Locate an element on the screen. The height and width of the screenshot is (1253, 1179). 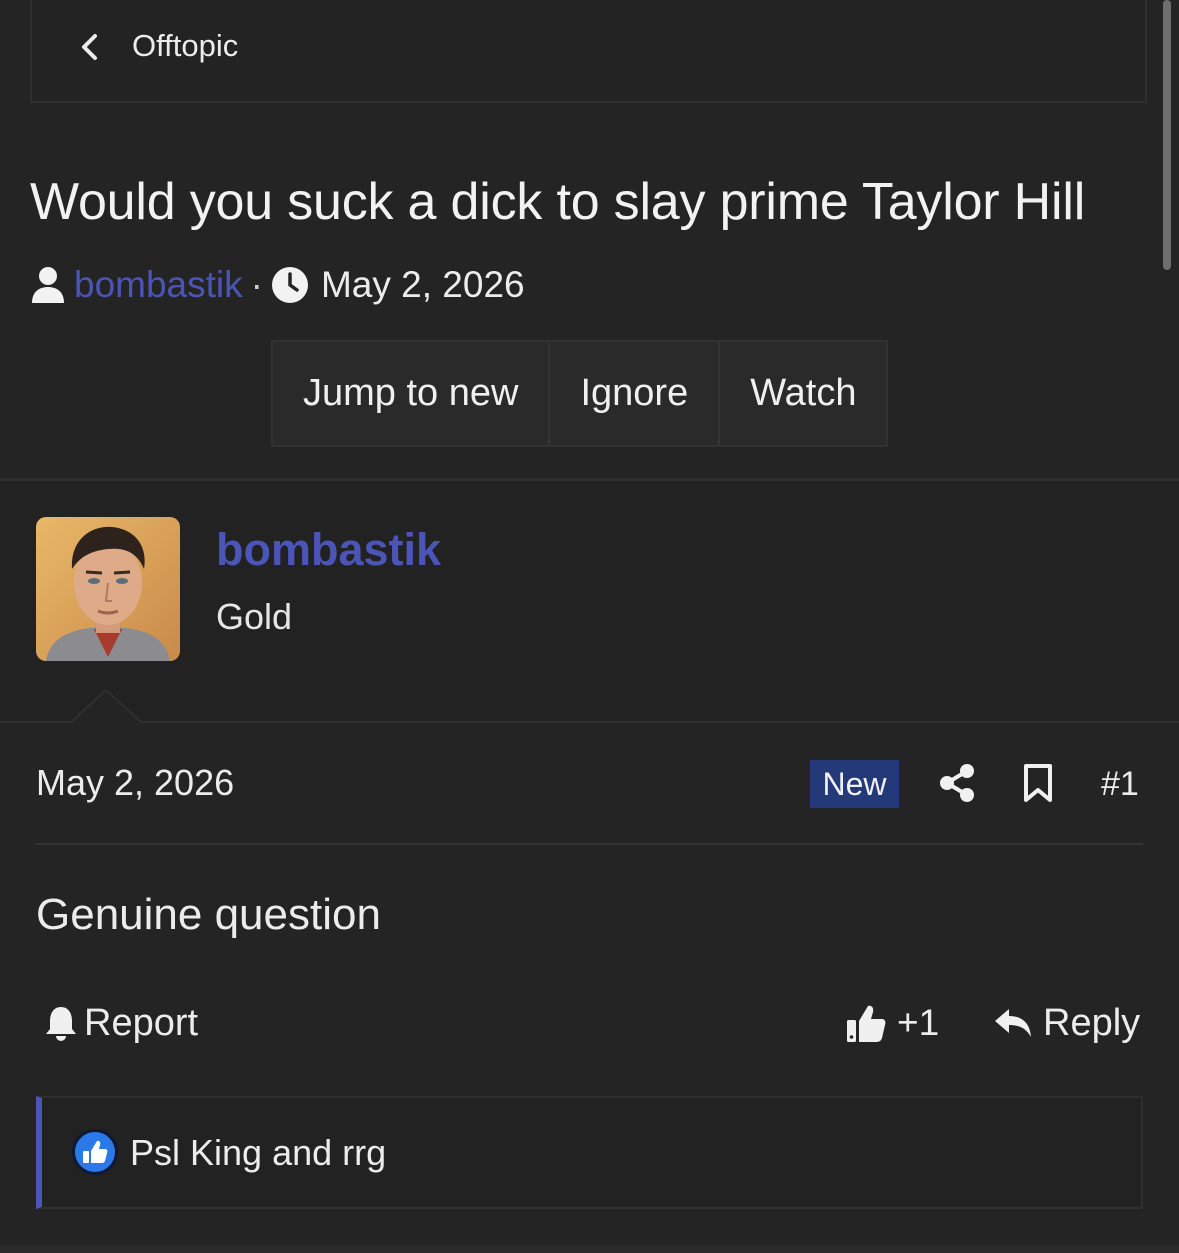
bookmark-icon is located at coordinates (1038, 783).